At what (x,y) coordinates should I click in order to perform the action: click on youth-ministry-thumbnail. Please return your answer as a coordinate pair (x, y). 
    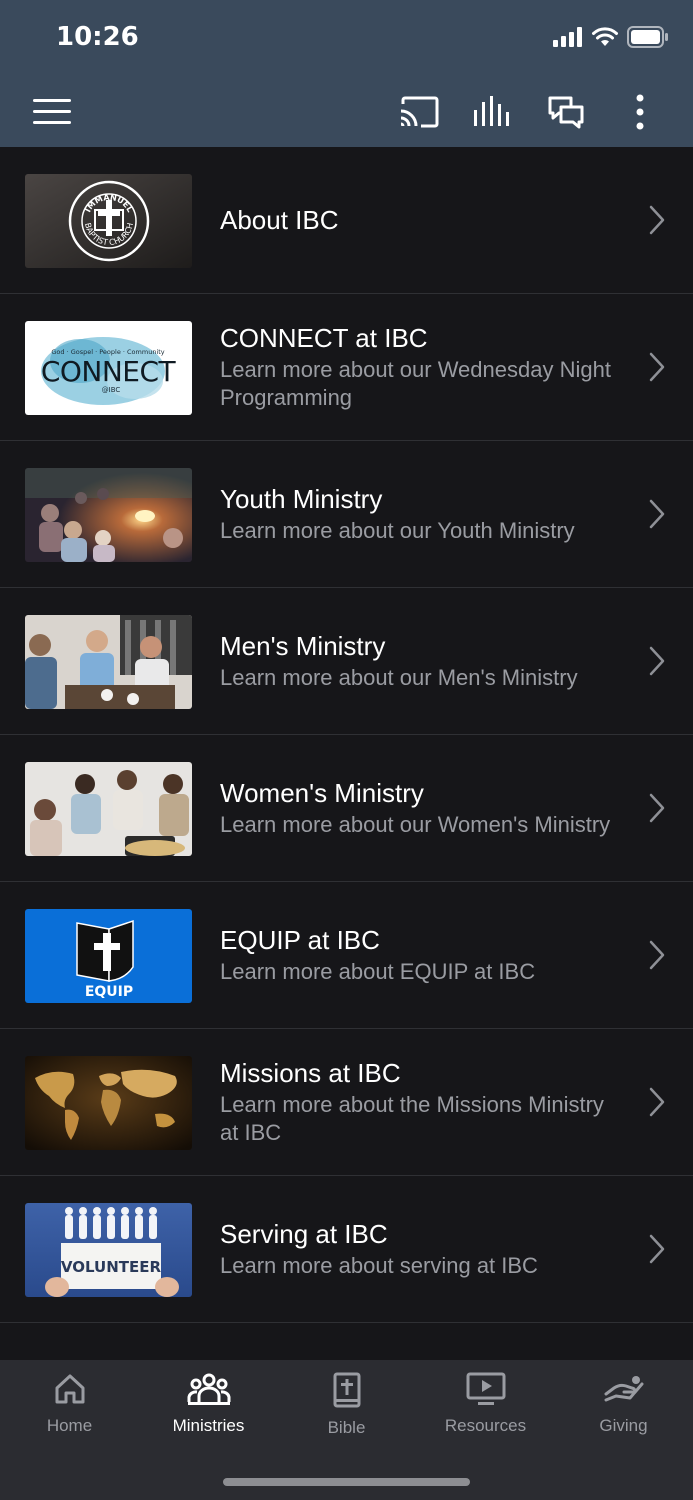
    Looking at the image, I should click on (108, 515).